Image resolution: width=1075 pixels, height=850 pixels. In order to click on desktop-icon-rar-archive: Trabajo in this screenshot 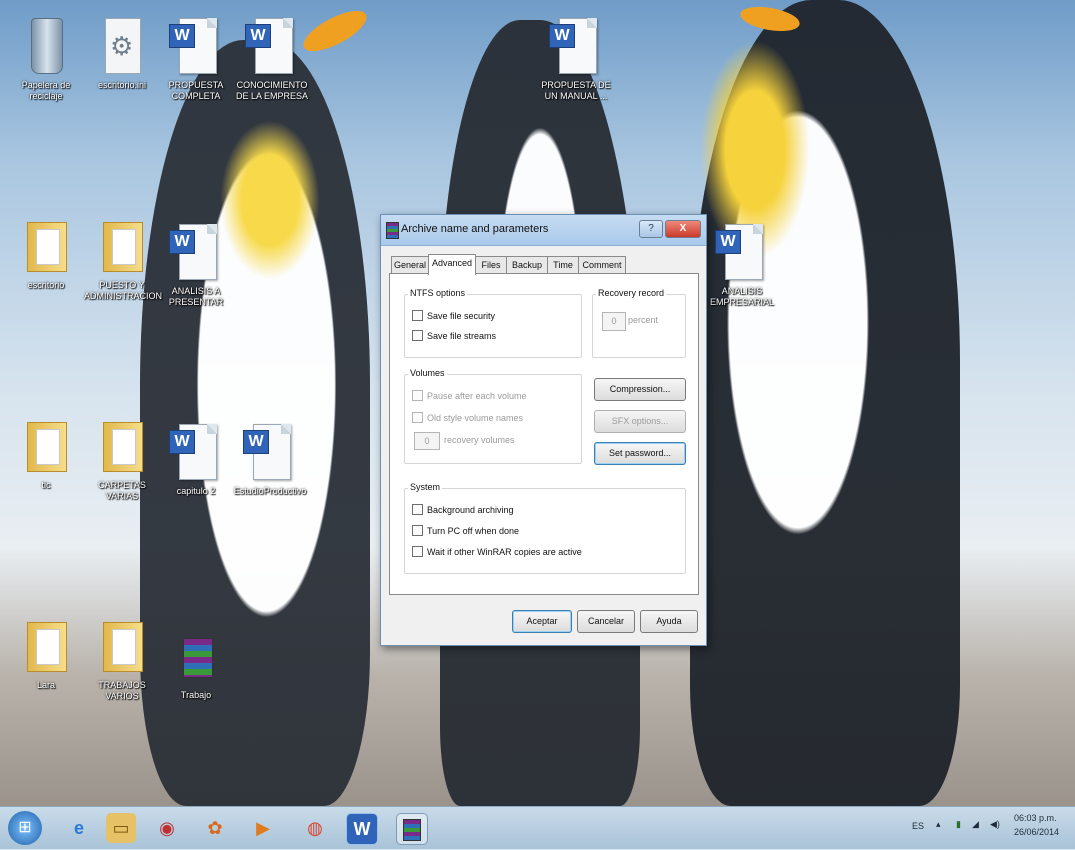, I will do `click(196, 664)`.